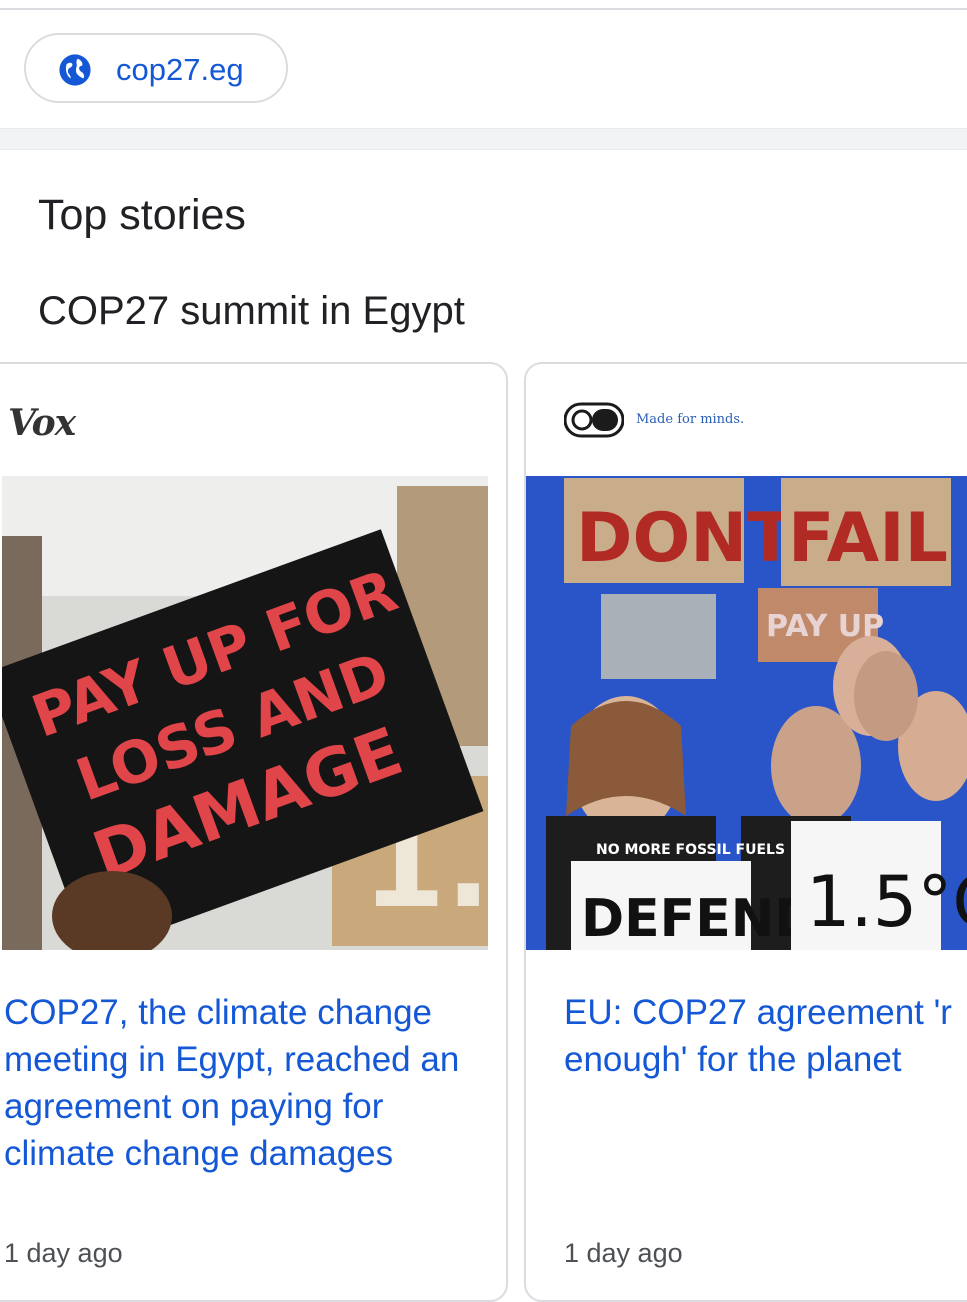  I want to click on sign-dont: DONT, so click(685, 538).